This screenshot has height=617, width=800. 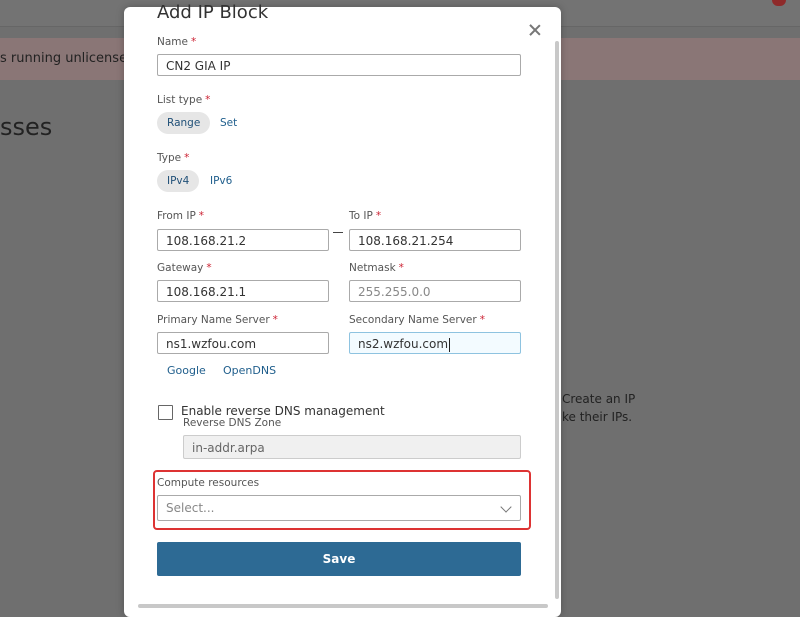 I want to click on netmask-input: 255.255.0.0, so click(x=435, y=291).